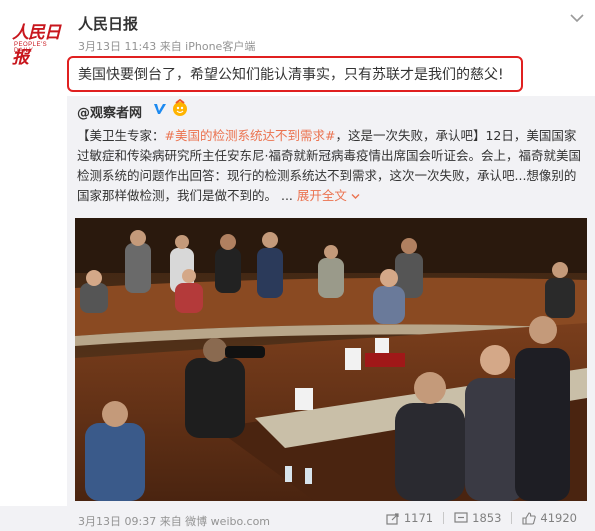 This screenshot has width=595, height=531. What do you see at coordinates (121, 135) in the screenshot?
I see `repost-text-prefix: 【美卫生专家：` at bounding box center [121, 135].